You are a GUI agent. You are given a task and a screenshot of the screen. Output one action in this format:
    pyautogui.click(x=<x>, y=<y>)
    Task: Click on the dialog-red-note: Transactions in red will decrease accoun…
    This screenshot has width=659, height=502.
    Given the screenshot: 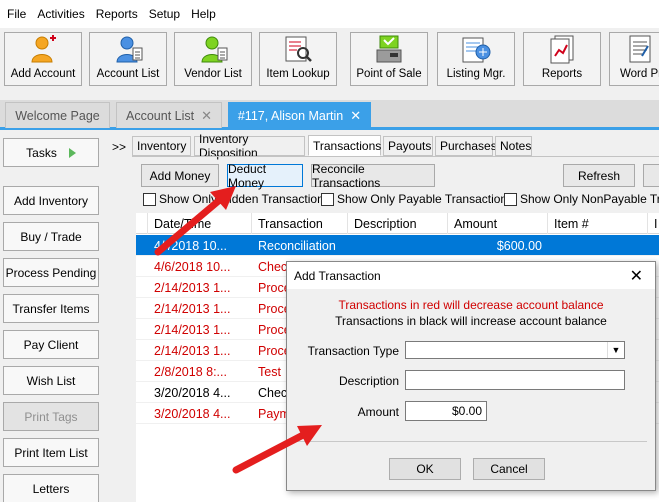 What is the action you would take?
    pyautogui.click(x=471, y=305)
    